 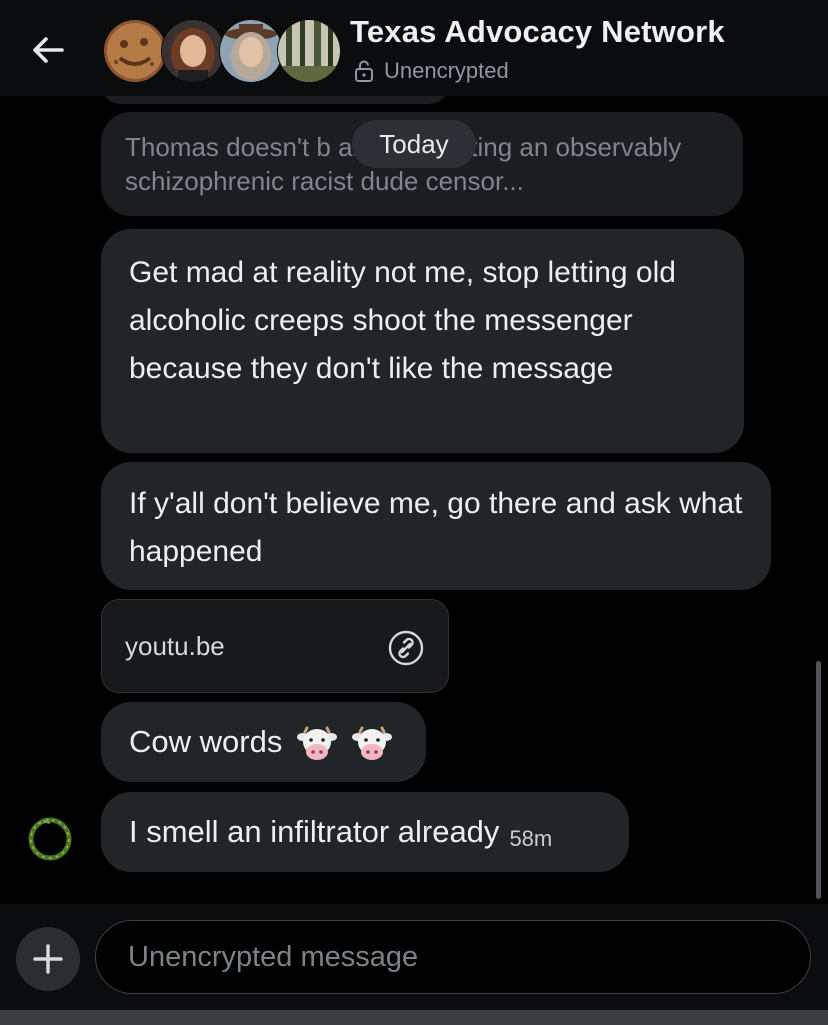 What do you see at coordinates (453, 957) in the screenshot?
I see `message-input` at bounding box center [453, 957].